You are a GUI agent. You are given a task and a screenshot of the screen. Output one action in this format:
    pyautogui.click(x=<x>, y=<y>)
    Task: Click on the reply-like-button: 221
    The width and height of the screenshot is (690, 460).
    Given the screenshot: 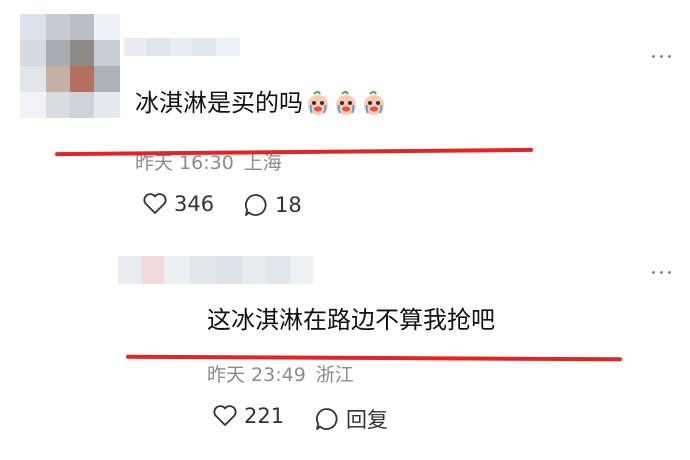 What is the action you would take?
    pyautogui.click(x=248, y=416)
    